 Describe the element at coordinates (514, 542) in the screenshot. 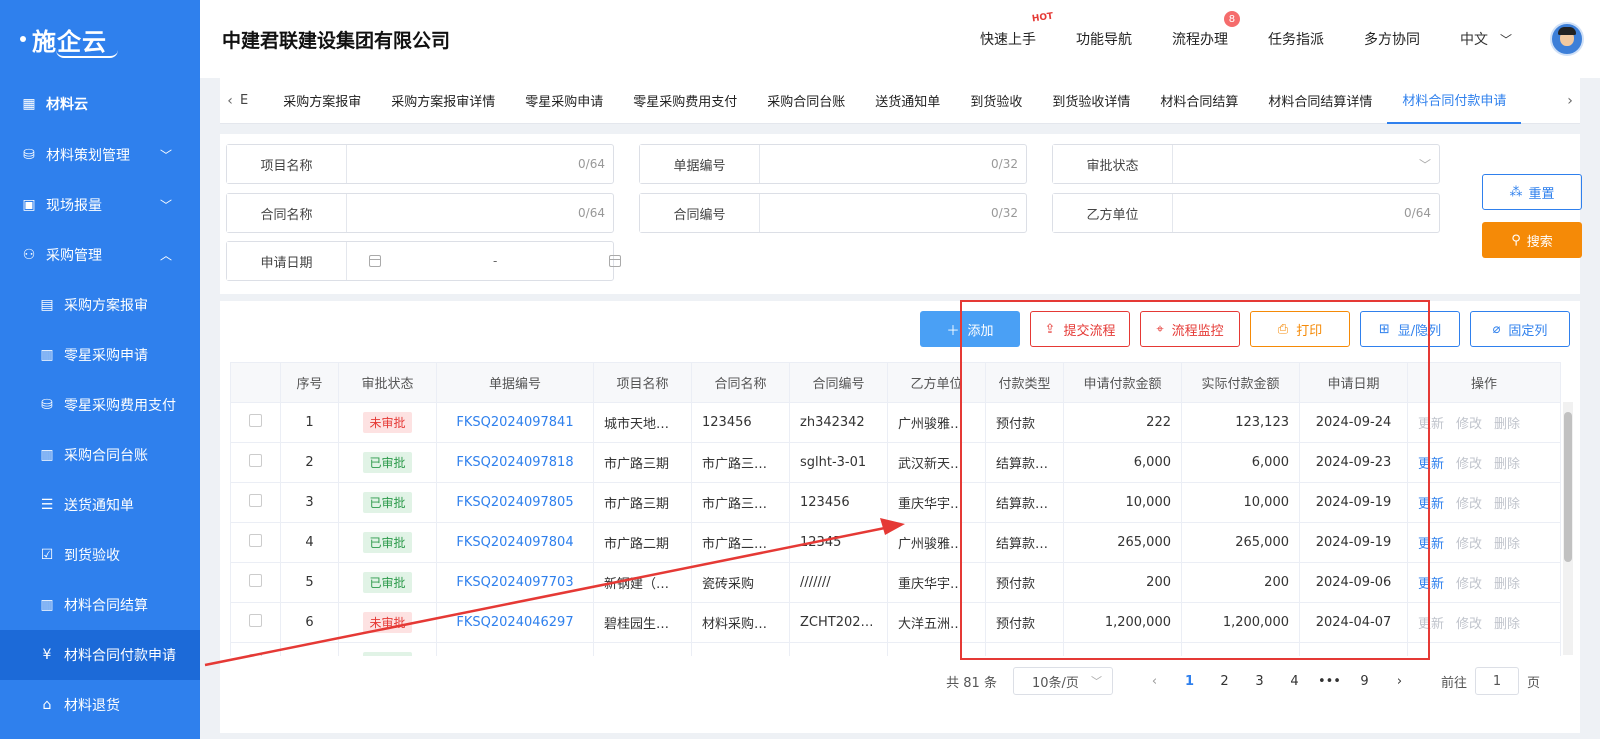

I see `document-code-link: FKSQ2024097804` at that location.